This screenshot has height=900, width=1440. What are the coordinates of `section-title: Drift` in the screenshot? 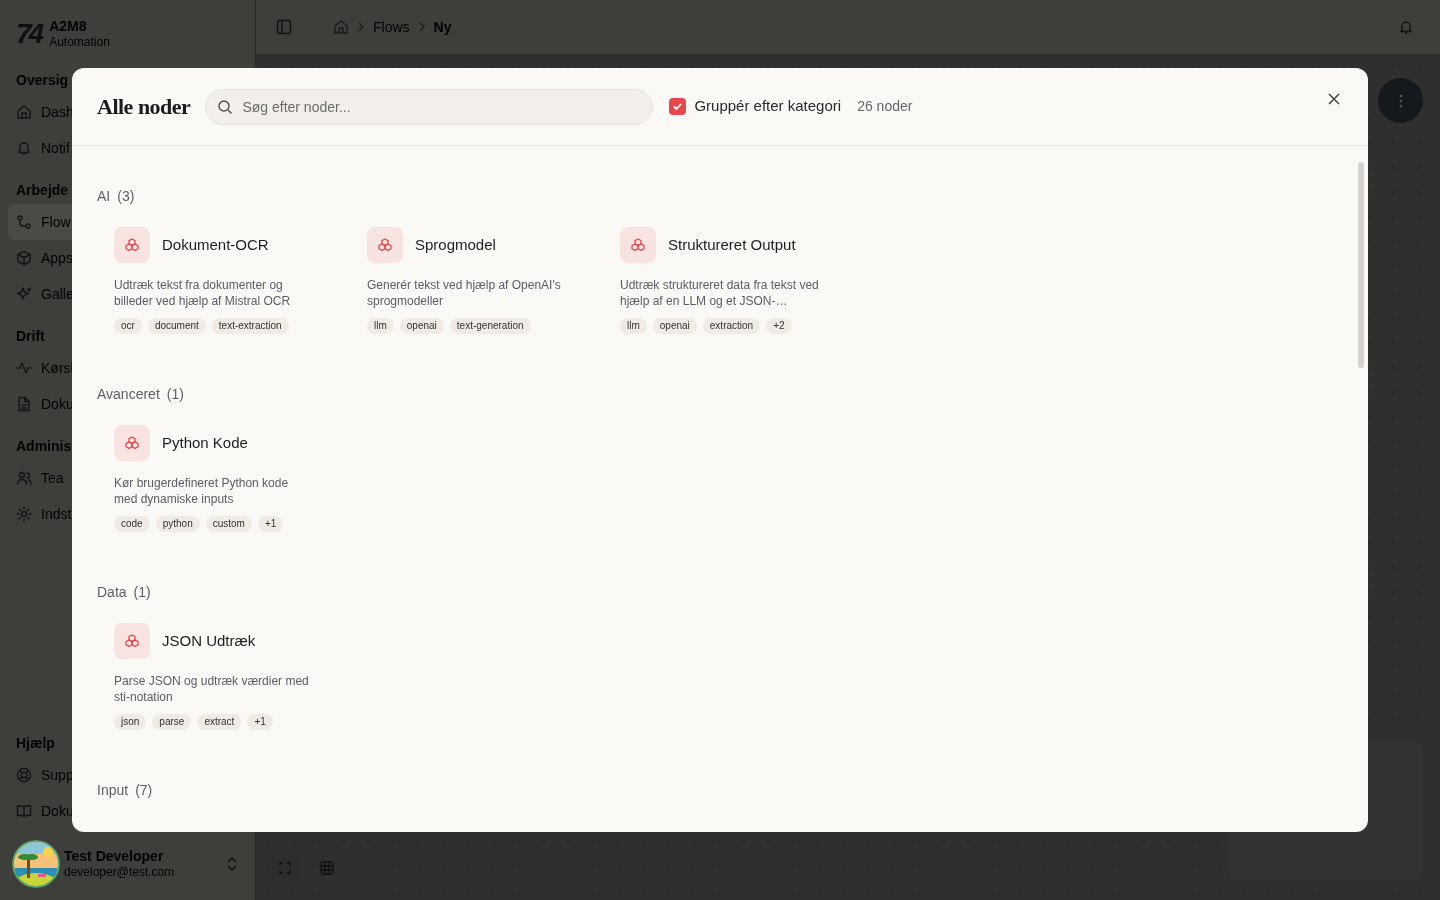 It's located at (30, 336).